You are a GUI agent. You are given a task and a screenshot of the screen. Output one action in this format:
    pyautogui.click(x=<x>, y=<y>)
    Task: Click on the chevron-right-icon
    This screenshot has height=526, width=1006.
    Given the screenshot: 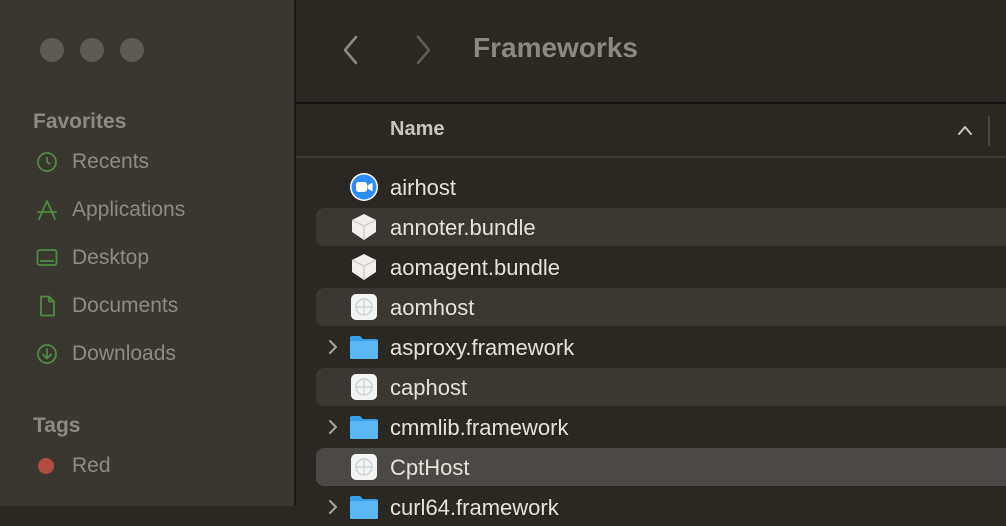 What is the action you would take?
    pyautogui.click(x=423, y=50)
    